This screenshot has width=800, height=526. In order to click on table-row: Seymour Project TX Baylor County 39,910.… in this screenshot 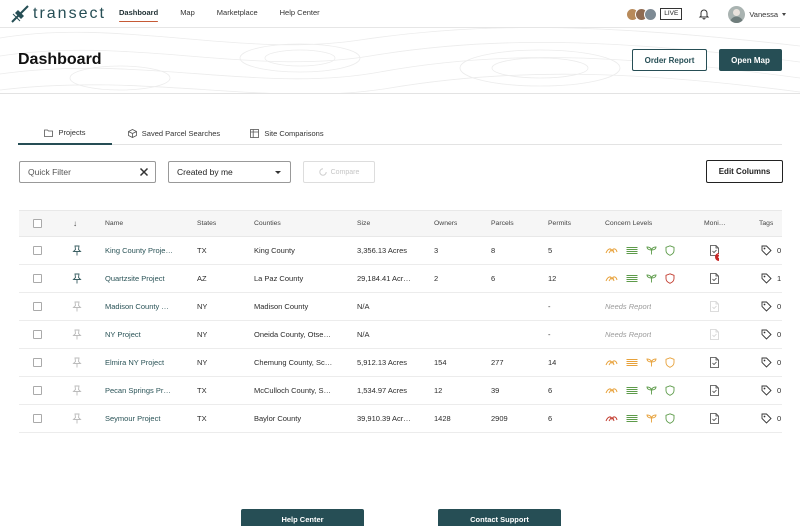, I will do `click(400, 419)`.